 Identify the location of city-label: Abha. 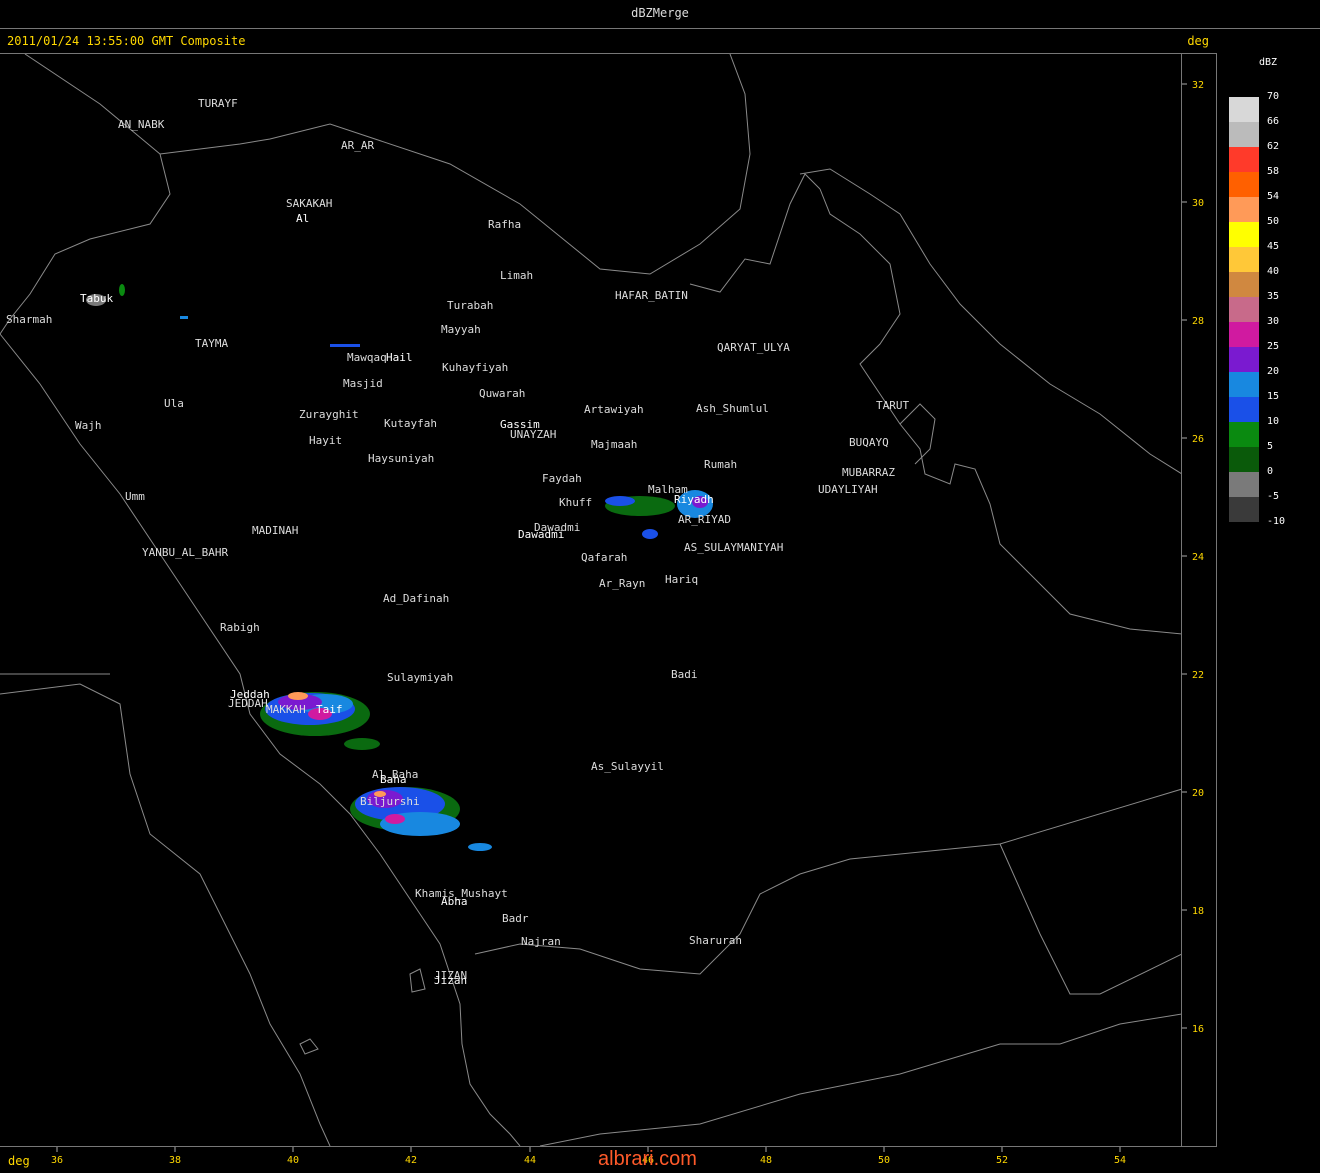
(454, 901).